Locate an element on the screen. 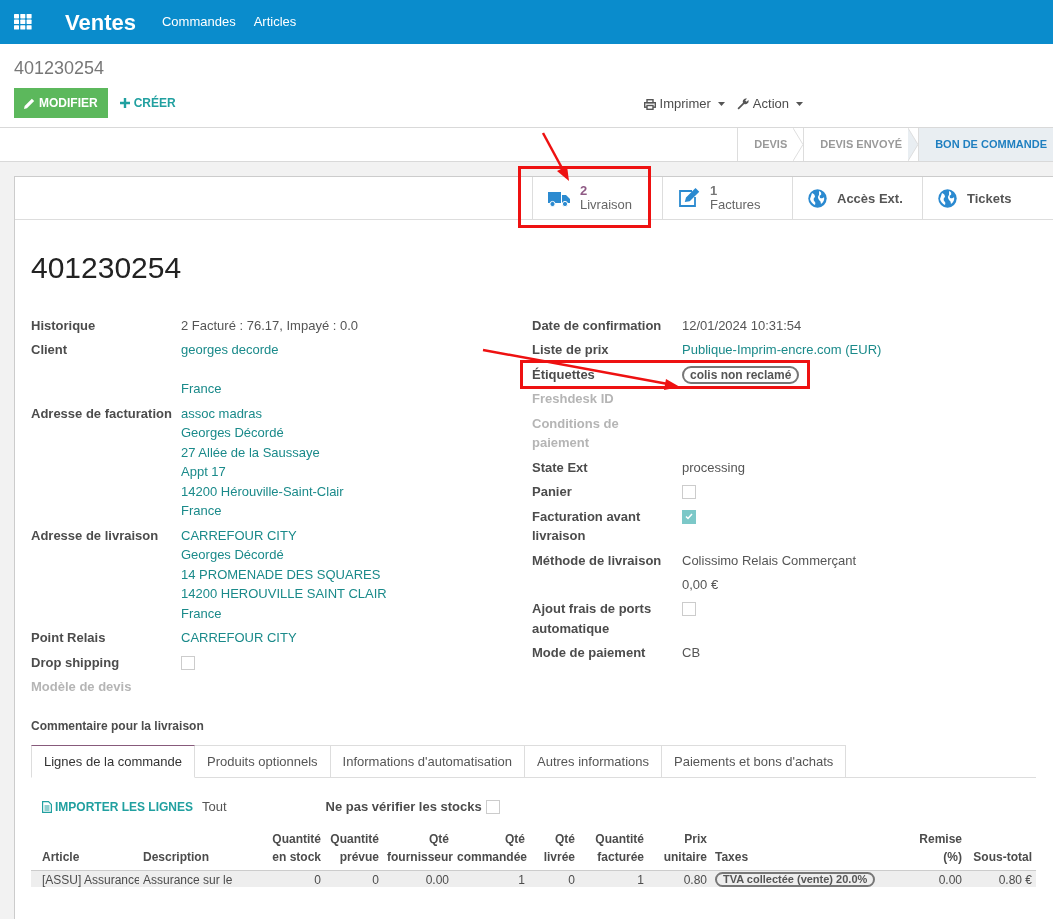  field-link: Publique-Imprim-encre.com (EUR) is located at coordinates (782, 350).